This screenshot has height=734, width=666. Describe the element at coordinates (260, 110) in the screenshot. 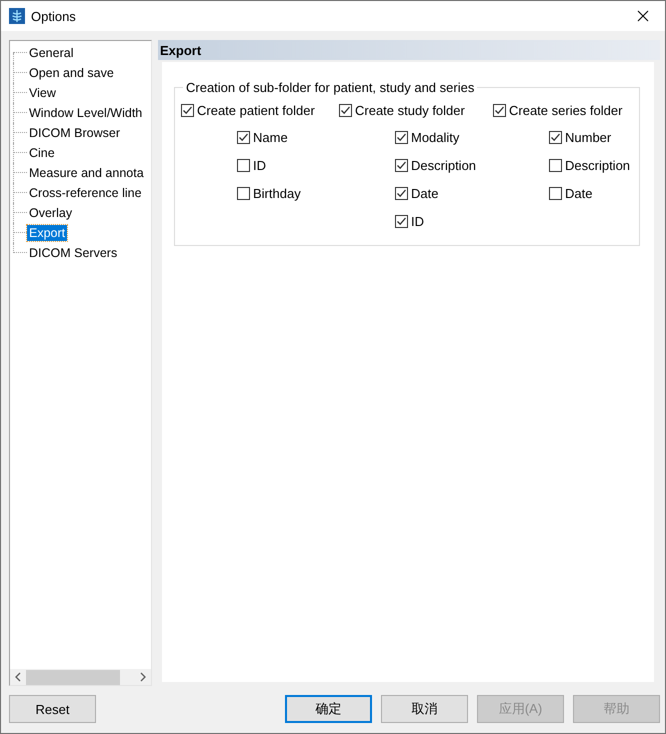

I see `checkbox: Create patient folder` at that location.